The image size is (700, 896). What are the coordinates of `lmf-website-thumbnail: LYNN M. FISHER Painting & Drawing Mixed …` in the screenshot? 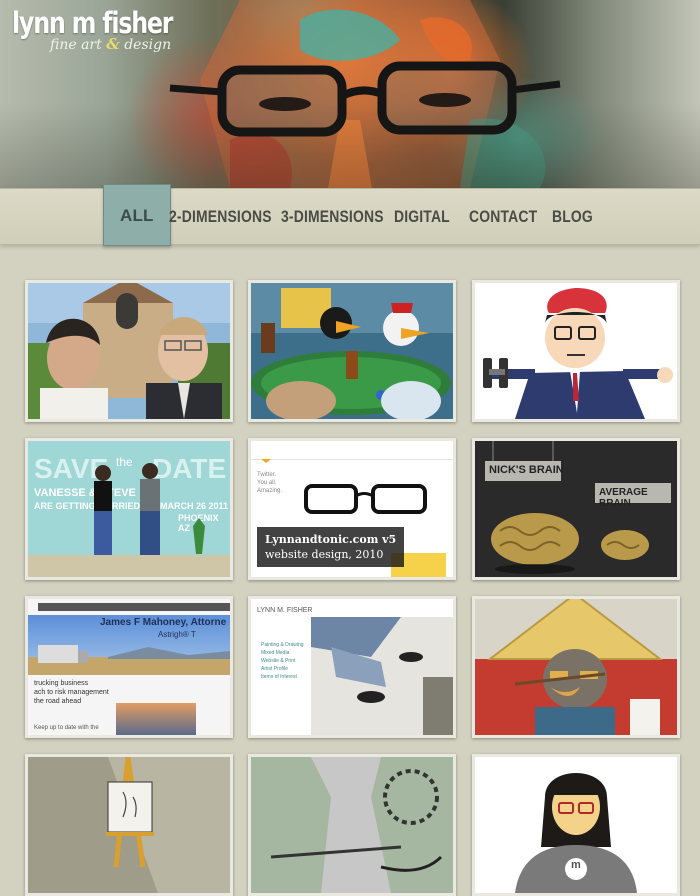 It's located at (352, 667).